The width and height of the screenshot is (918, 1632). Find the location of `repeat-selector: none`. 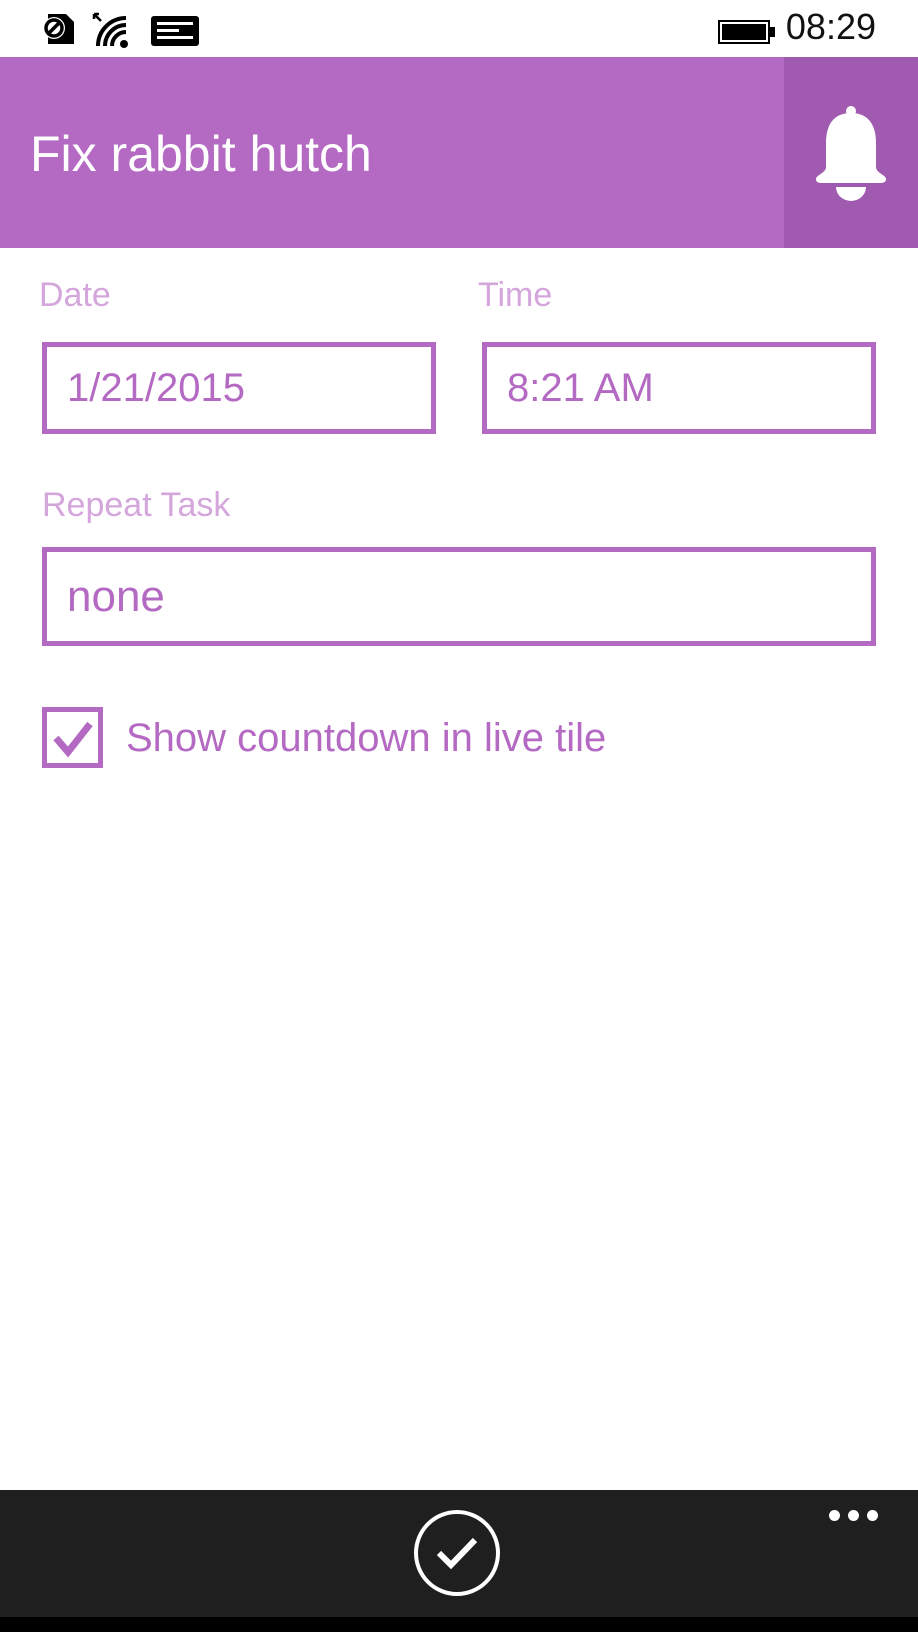

repeat-selector: none is located at coordinates (459, 596).